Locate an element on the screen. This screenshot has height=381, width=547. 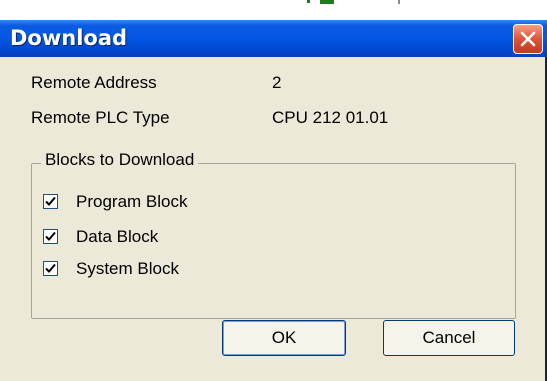
title-bar: Download is located at coordinates (273, 38).